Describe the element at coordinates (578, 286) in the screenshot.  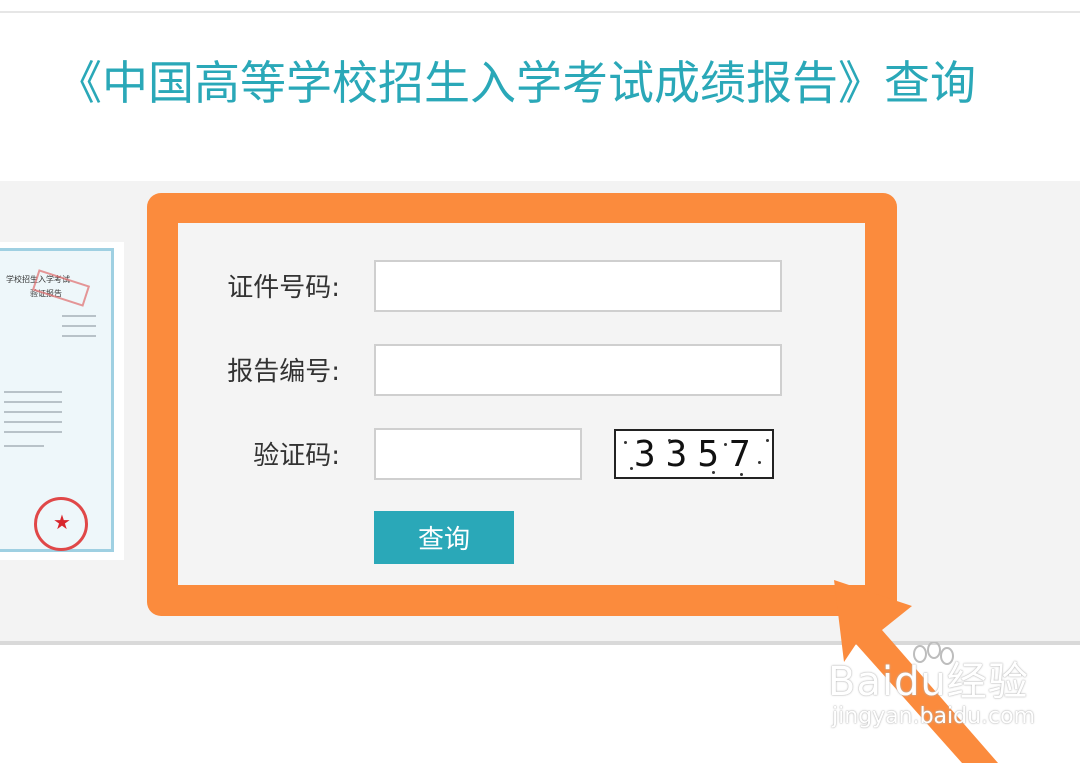
I see `id-number-input` at that location.